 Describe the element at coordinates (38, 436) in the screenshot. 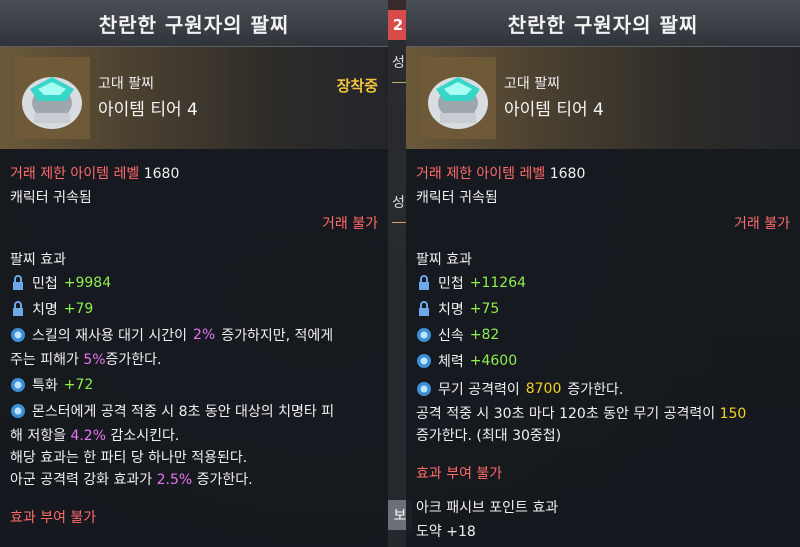

I see `effect-text: 해 저항을` at that location.